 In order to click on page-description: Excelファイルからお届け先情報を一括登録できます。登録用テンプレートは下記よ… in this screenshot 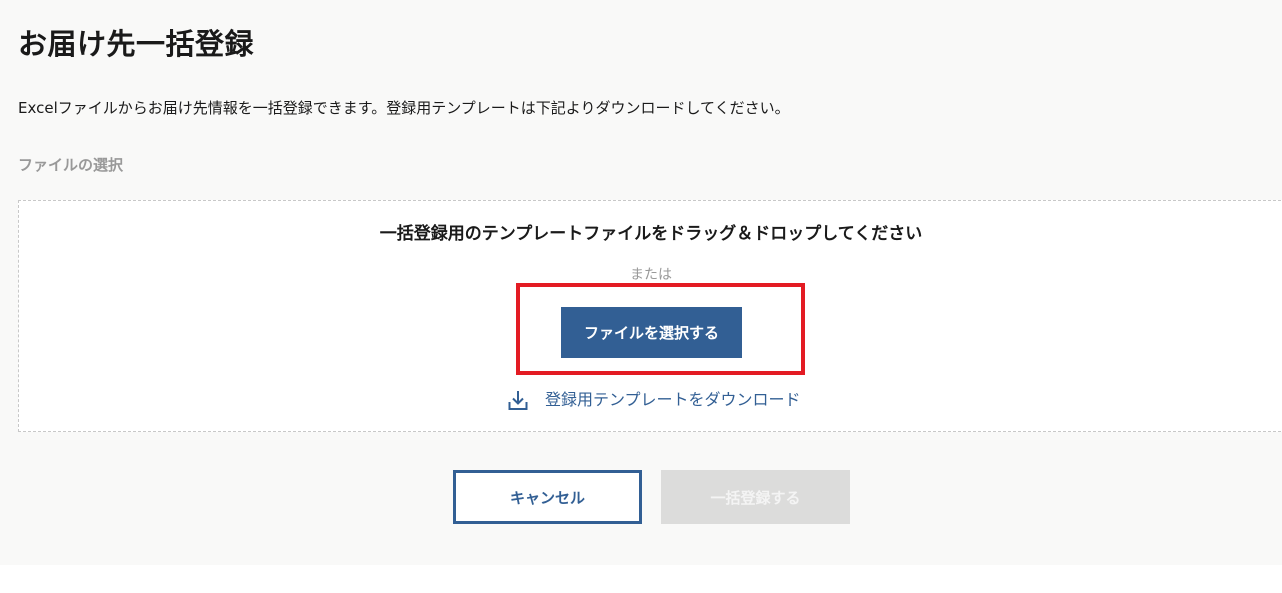, I will do `click(404, 108)`.